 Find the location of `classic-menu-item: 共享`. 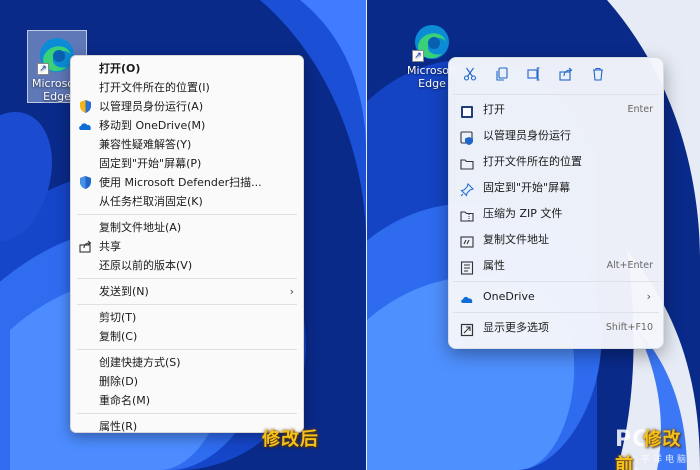

classic-menu-item: 共享 is located at coordinates (187, 246).